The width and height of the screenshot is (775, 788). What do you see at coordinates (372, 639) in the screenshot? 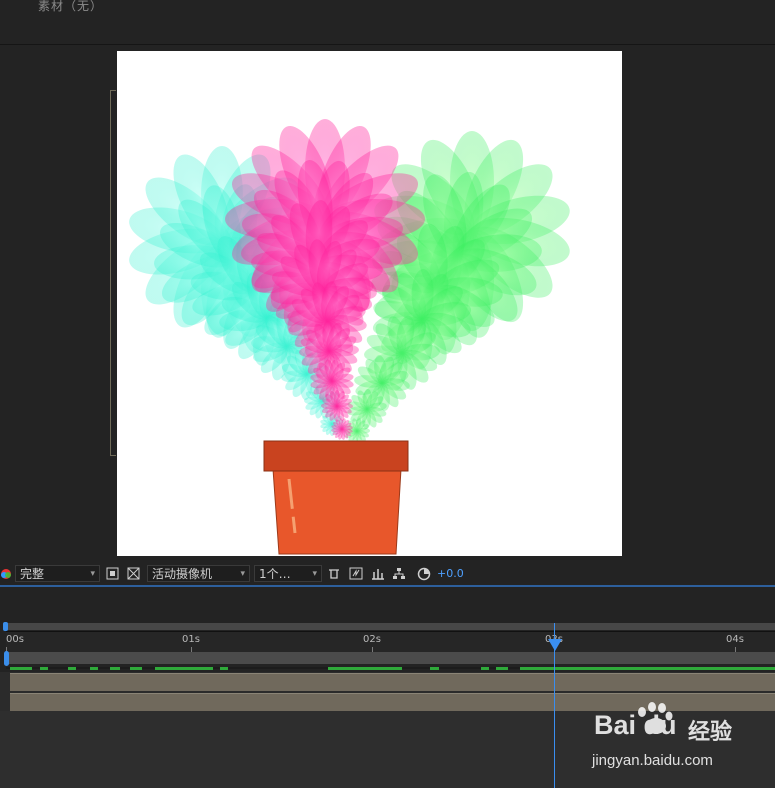
I see `tick-label-2: 02s` at bounding box center [372, 639].